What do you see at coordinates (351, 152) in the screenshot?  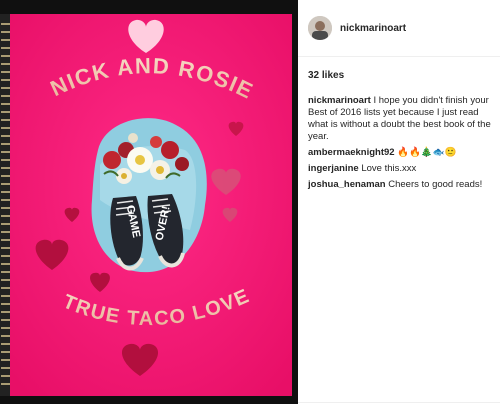 I see `comment-username: ambermaeknight92` at bounding box center [351, 152].